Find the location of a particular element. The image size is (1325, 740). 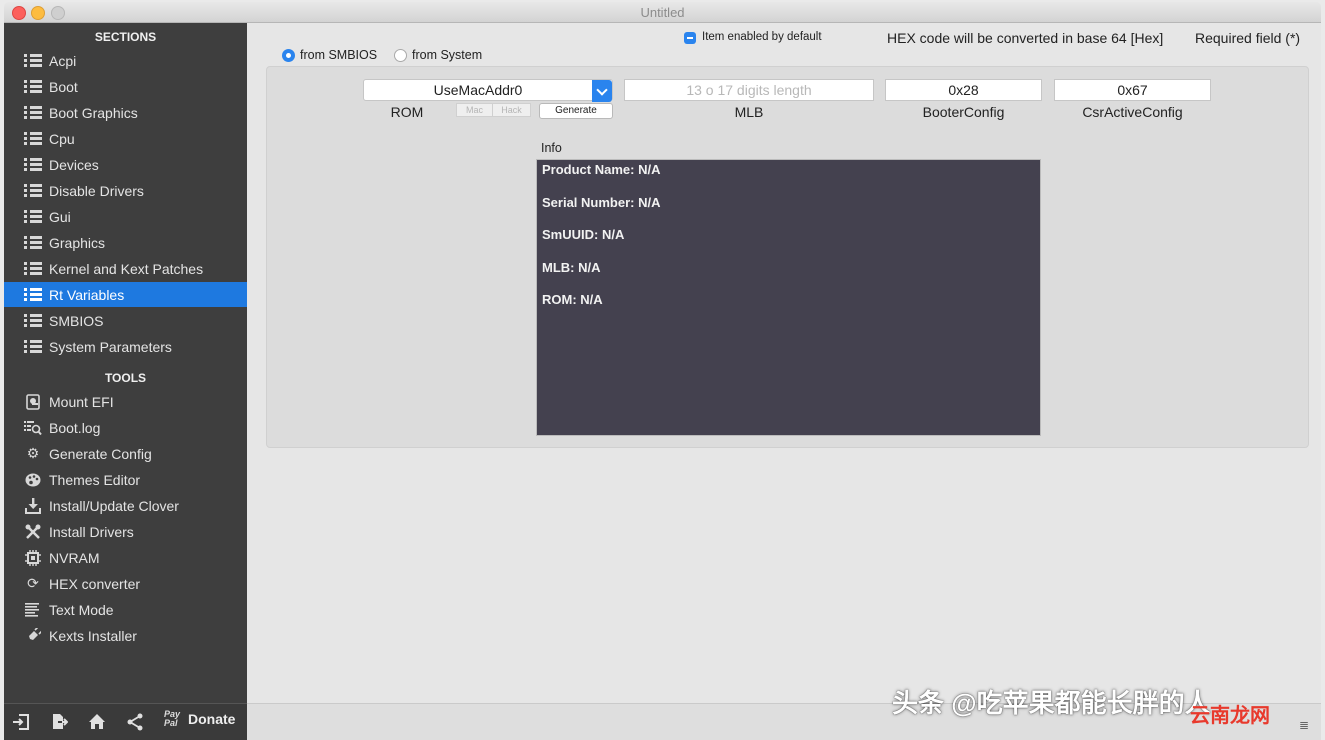

log-search-icon is located at coordinates (33, 428).